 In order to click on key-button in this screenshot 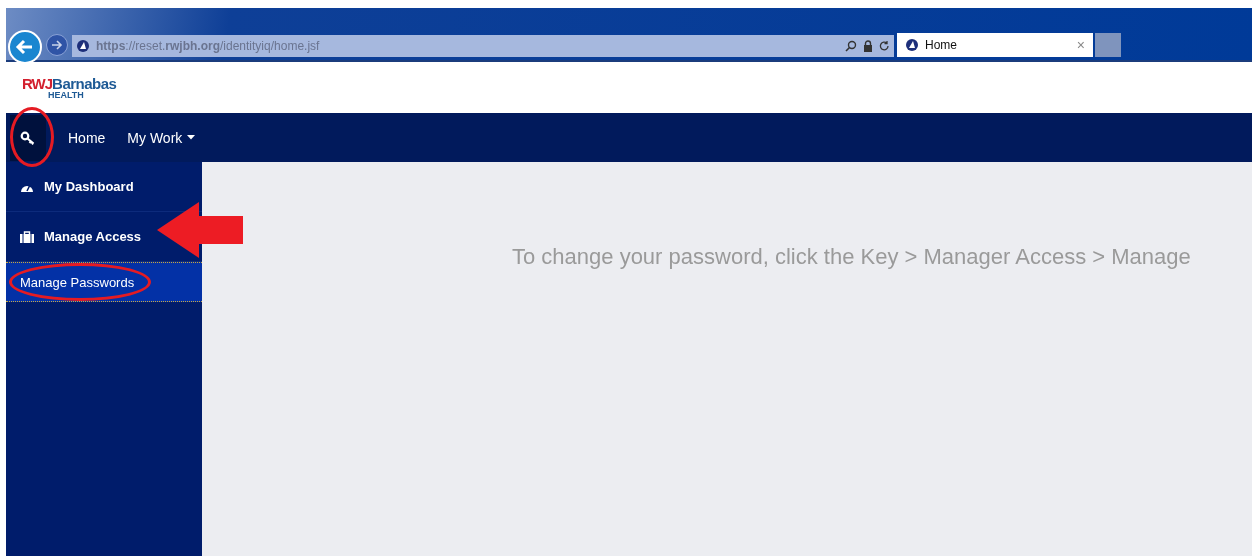, I will do `click(28, 137)`.